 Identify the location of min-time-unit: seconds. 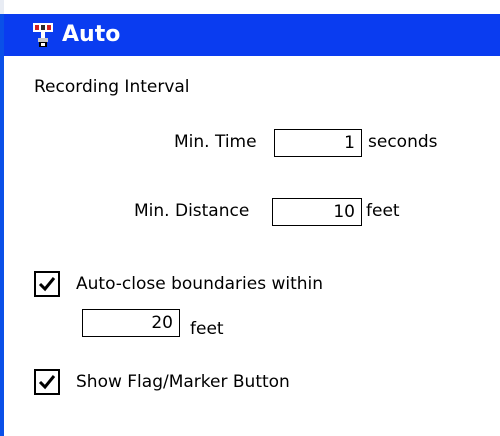
(403, 142).